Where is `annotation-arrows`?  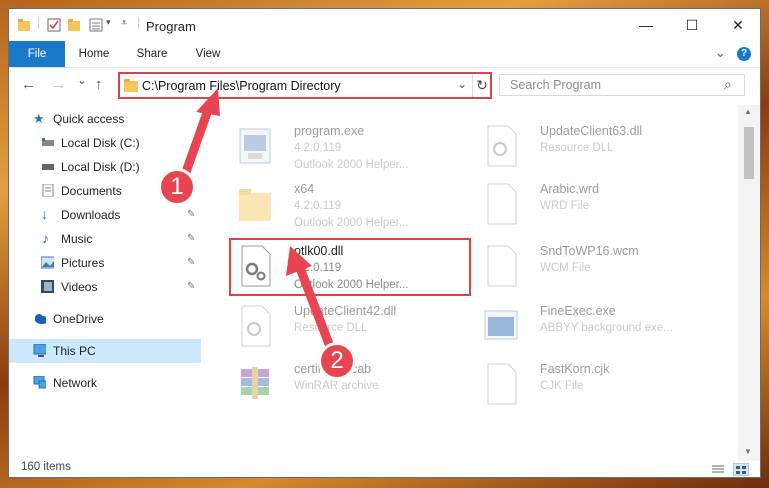
annotation-arrows is located at coordinates (259, 222).